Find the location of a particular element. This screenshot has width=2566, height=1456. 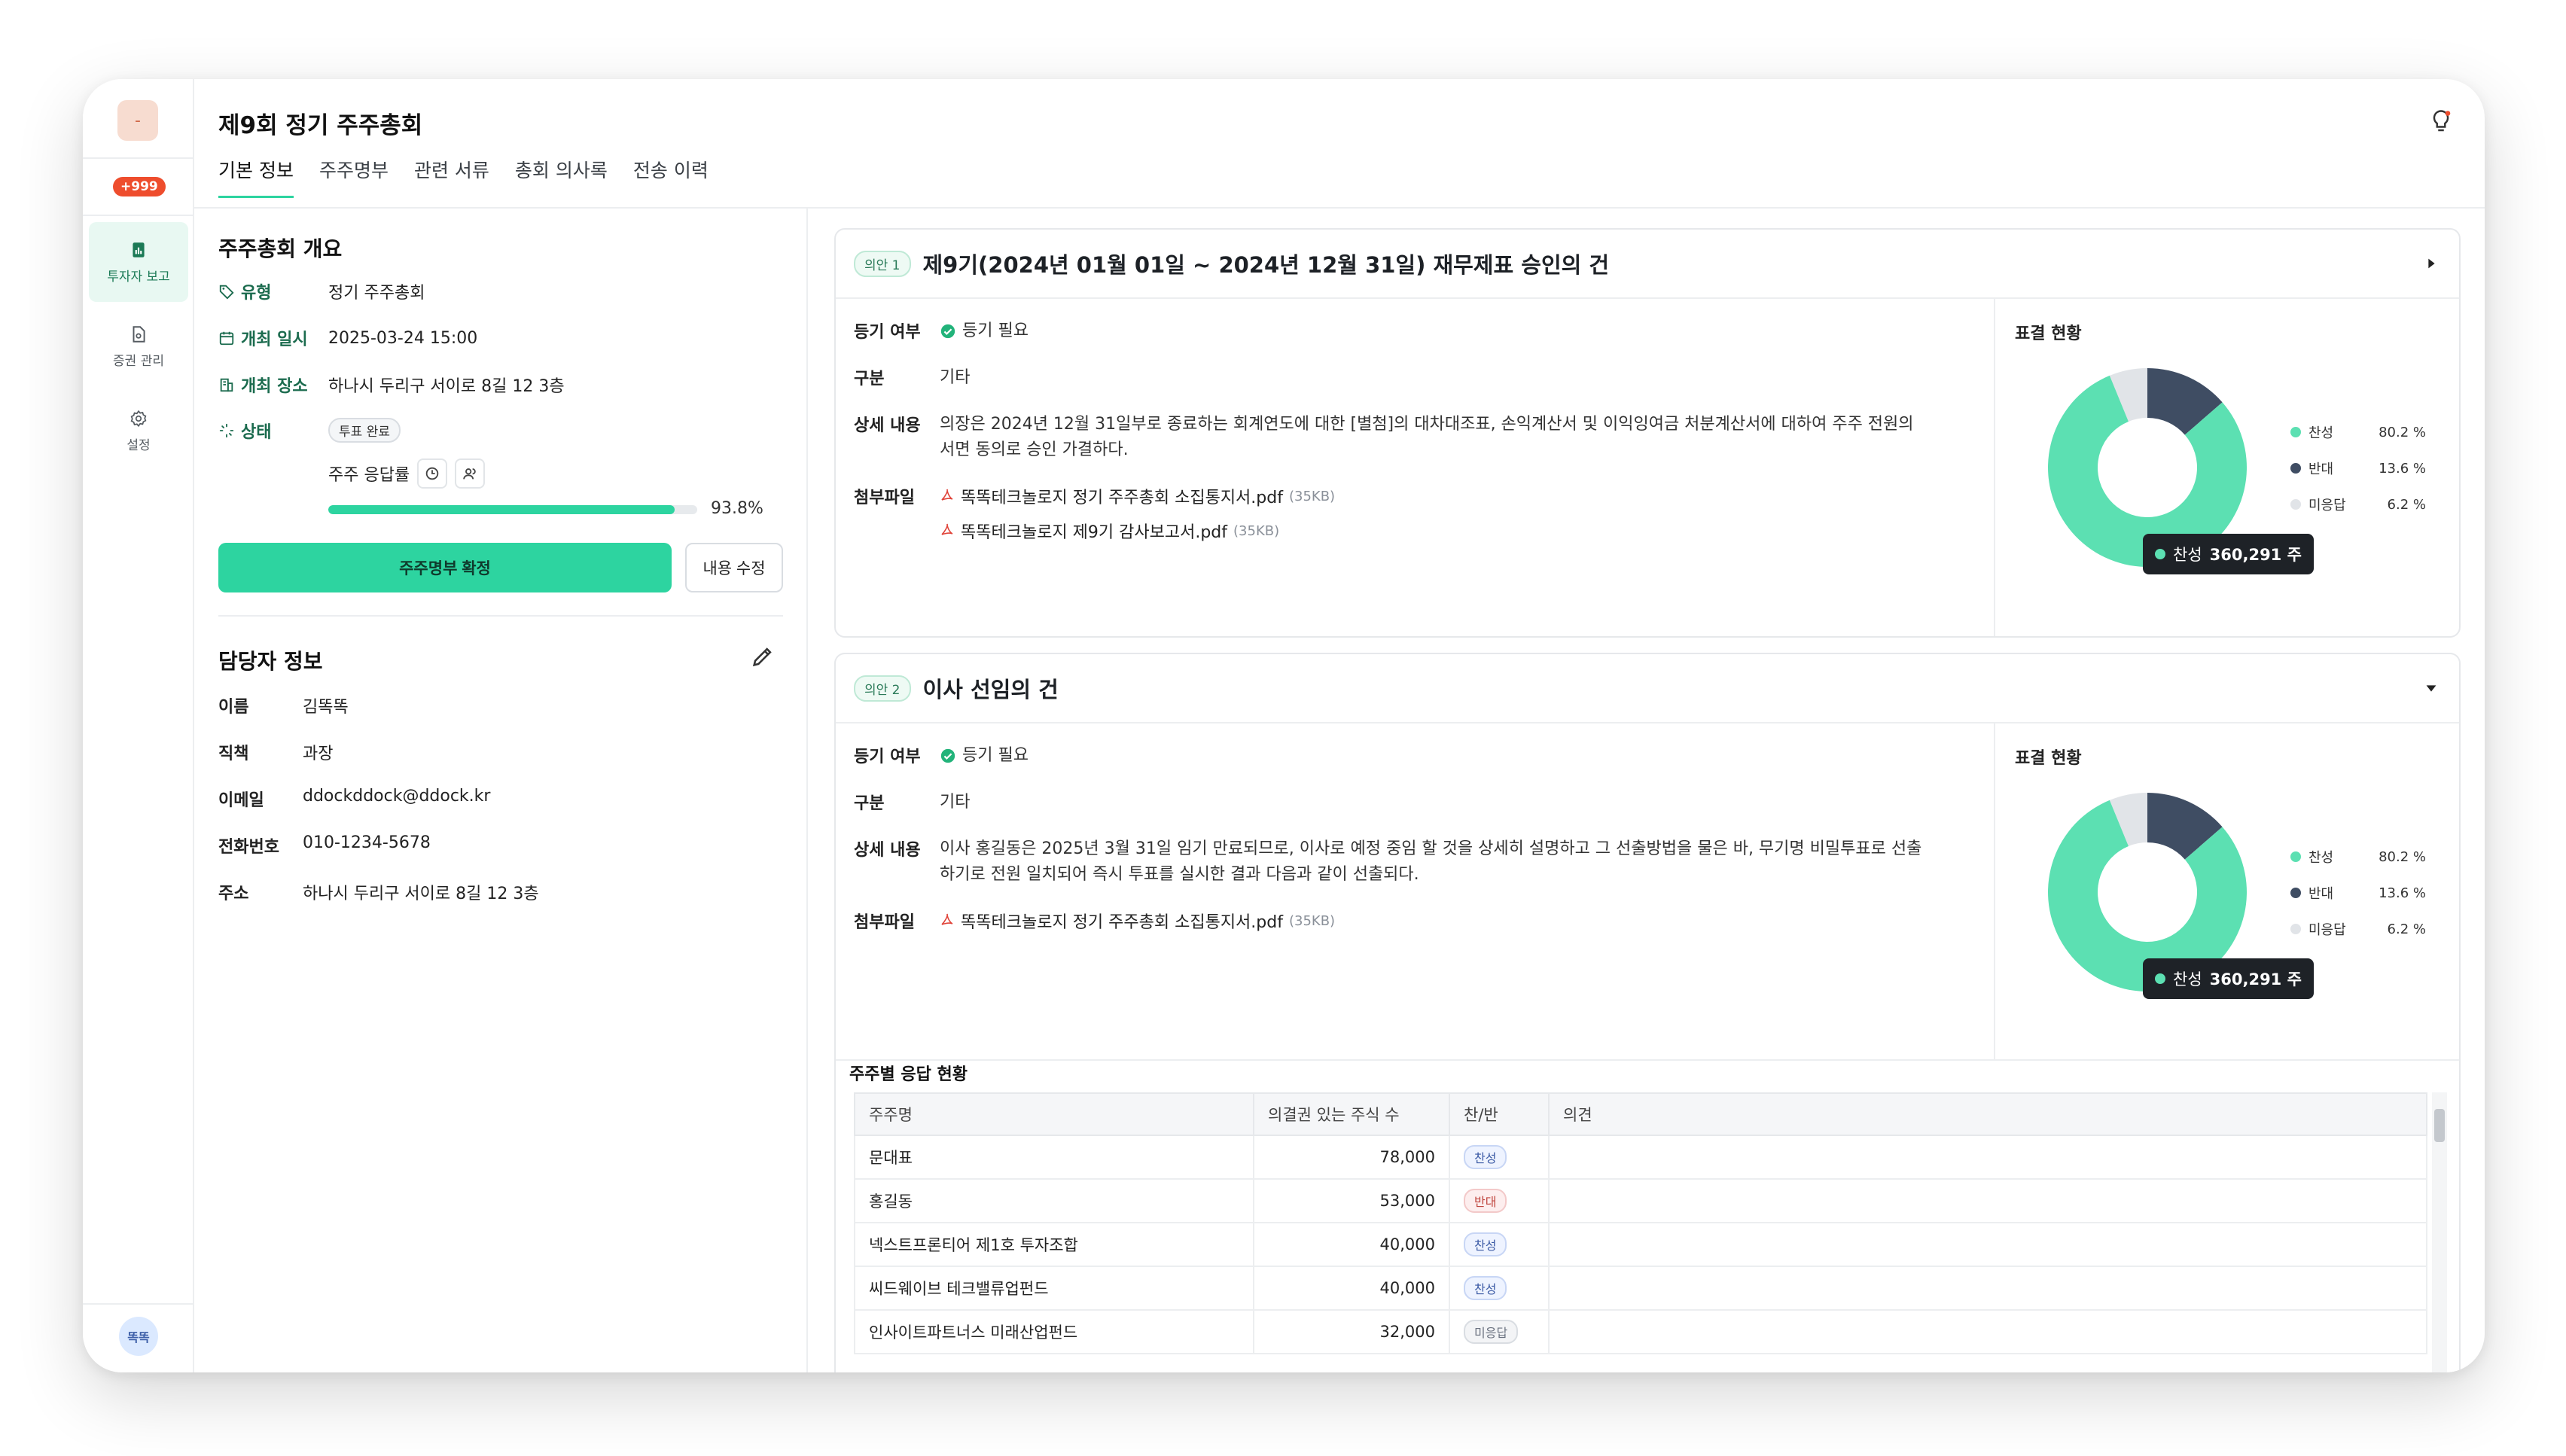

tooltip-dot is located at coordinates (2160, 978).